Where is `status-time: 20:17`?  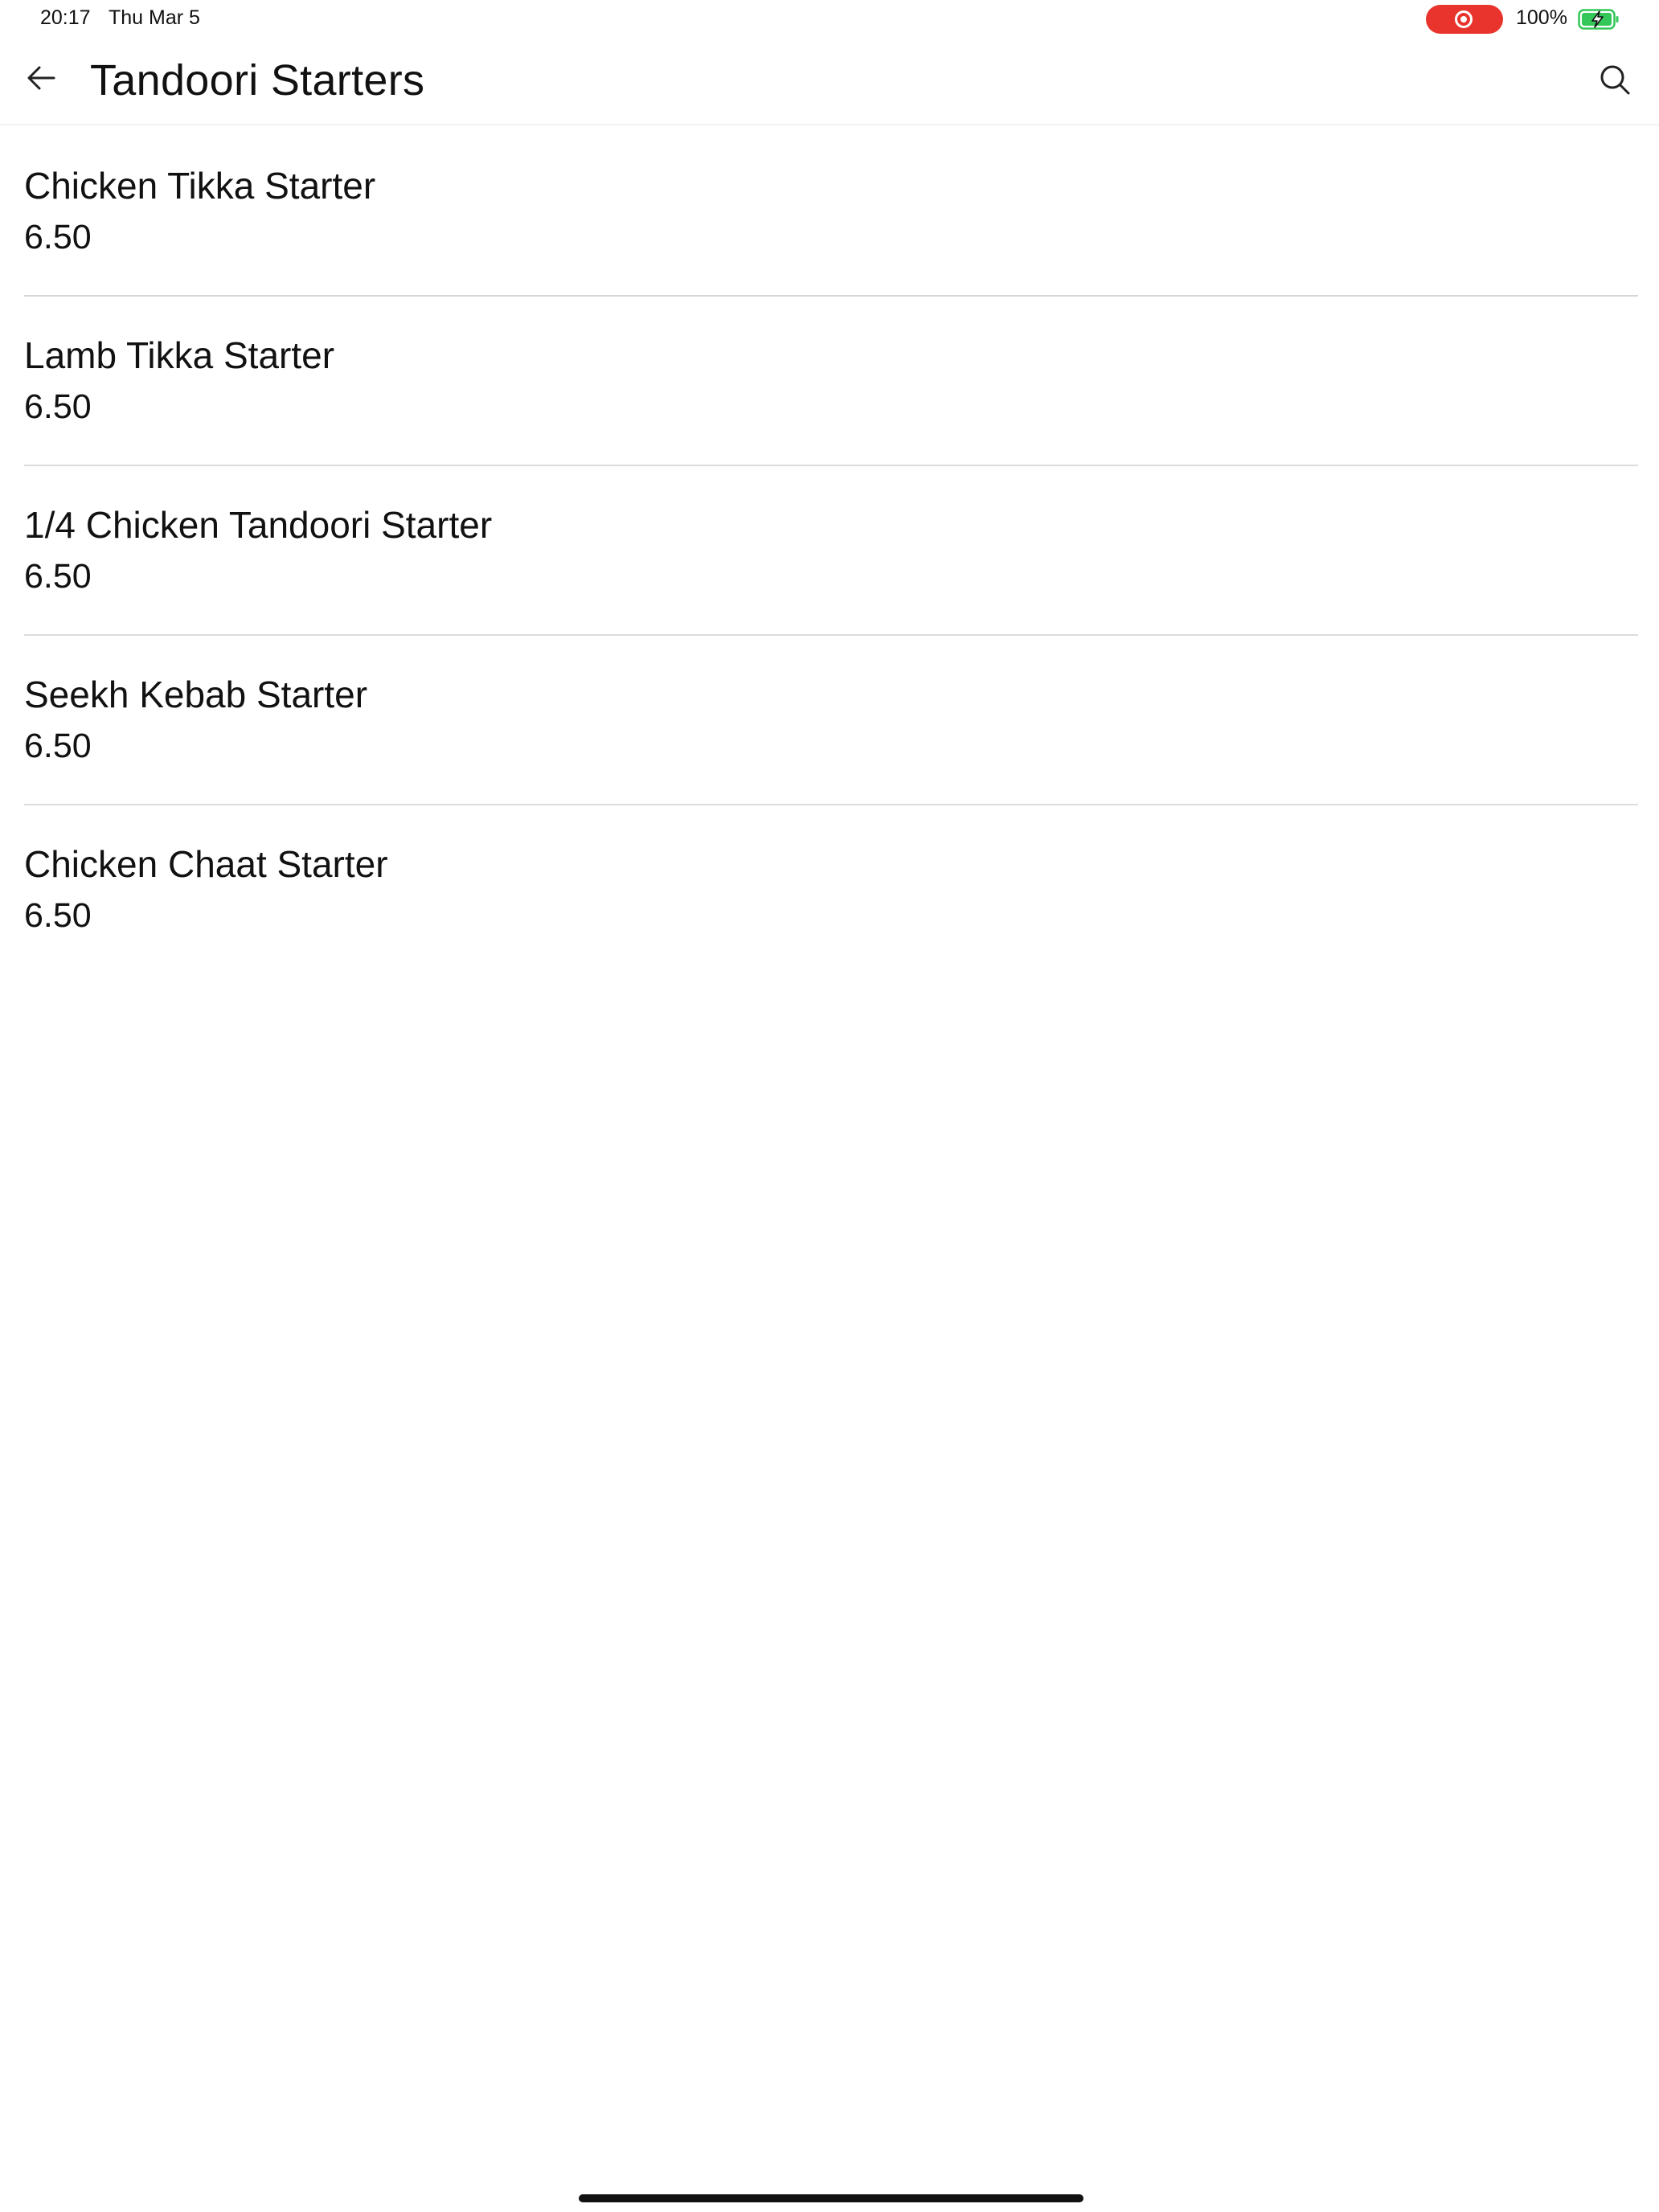 status-time: 20:17 is located at coordinates (65, 17).